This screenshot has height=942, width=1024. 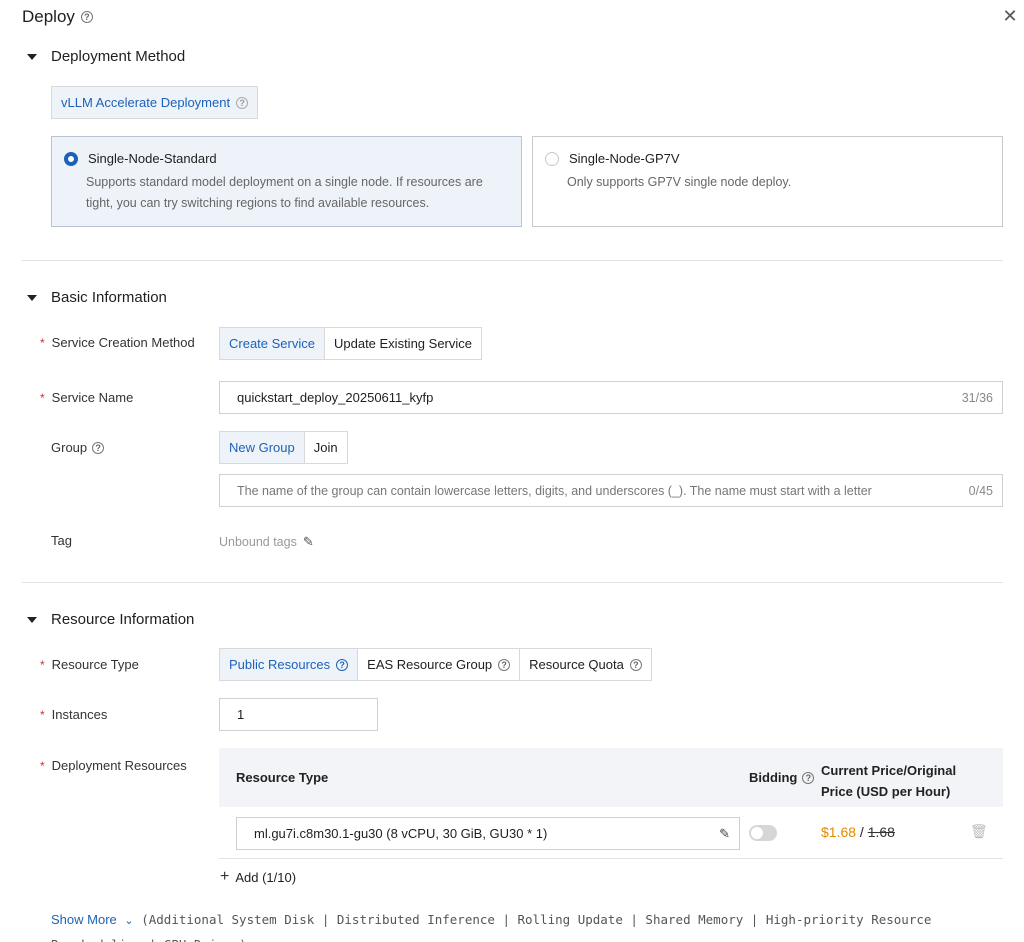 What do you see at coordinates (123, 619) in the screenshot?
I see `section-heading: Resource Information` at bounding box center [123, 619].